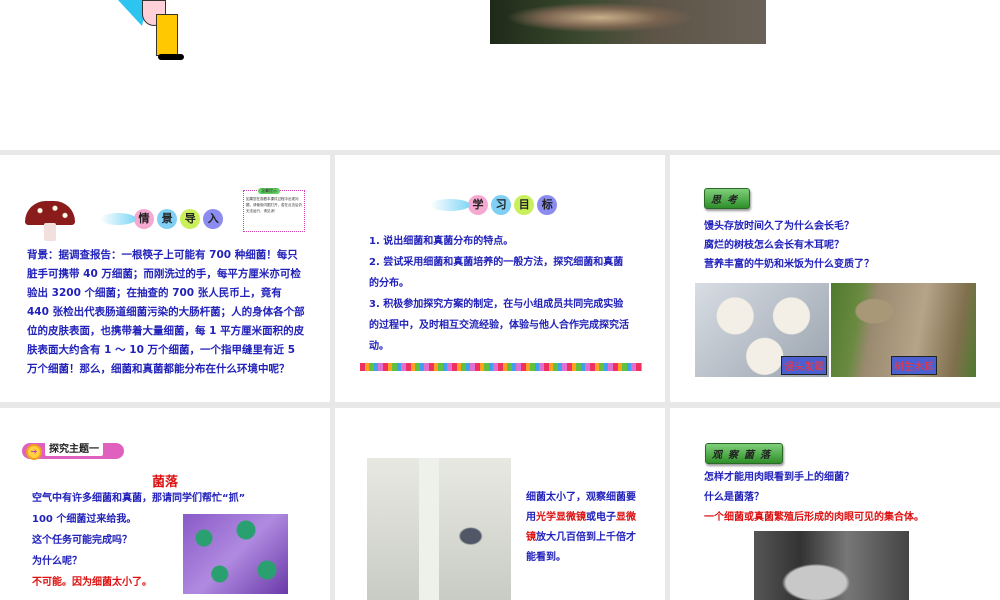 Image resolution: width=1000 pixels, height=600 pixels. I want to click on mushroom-icon, so click(50, 222).